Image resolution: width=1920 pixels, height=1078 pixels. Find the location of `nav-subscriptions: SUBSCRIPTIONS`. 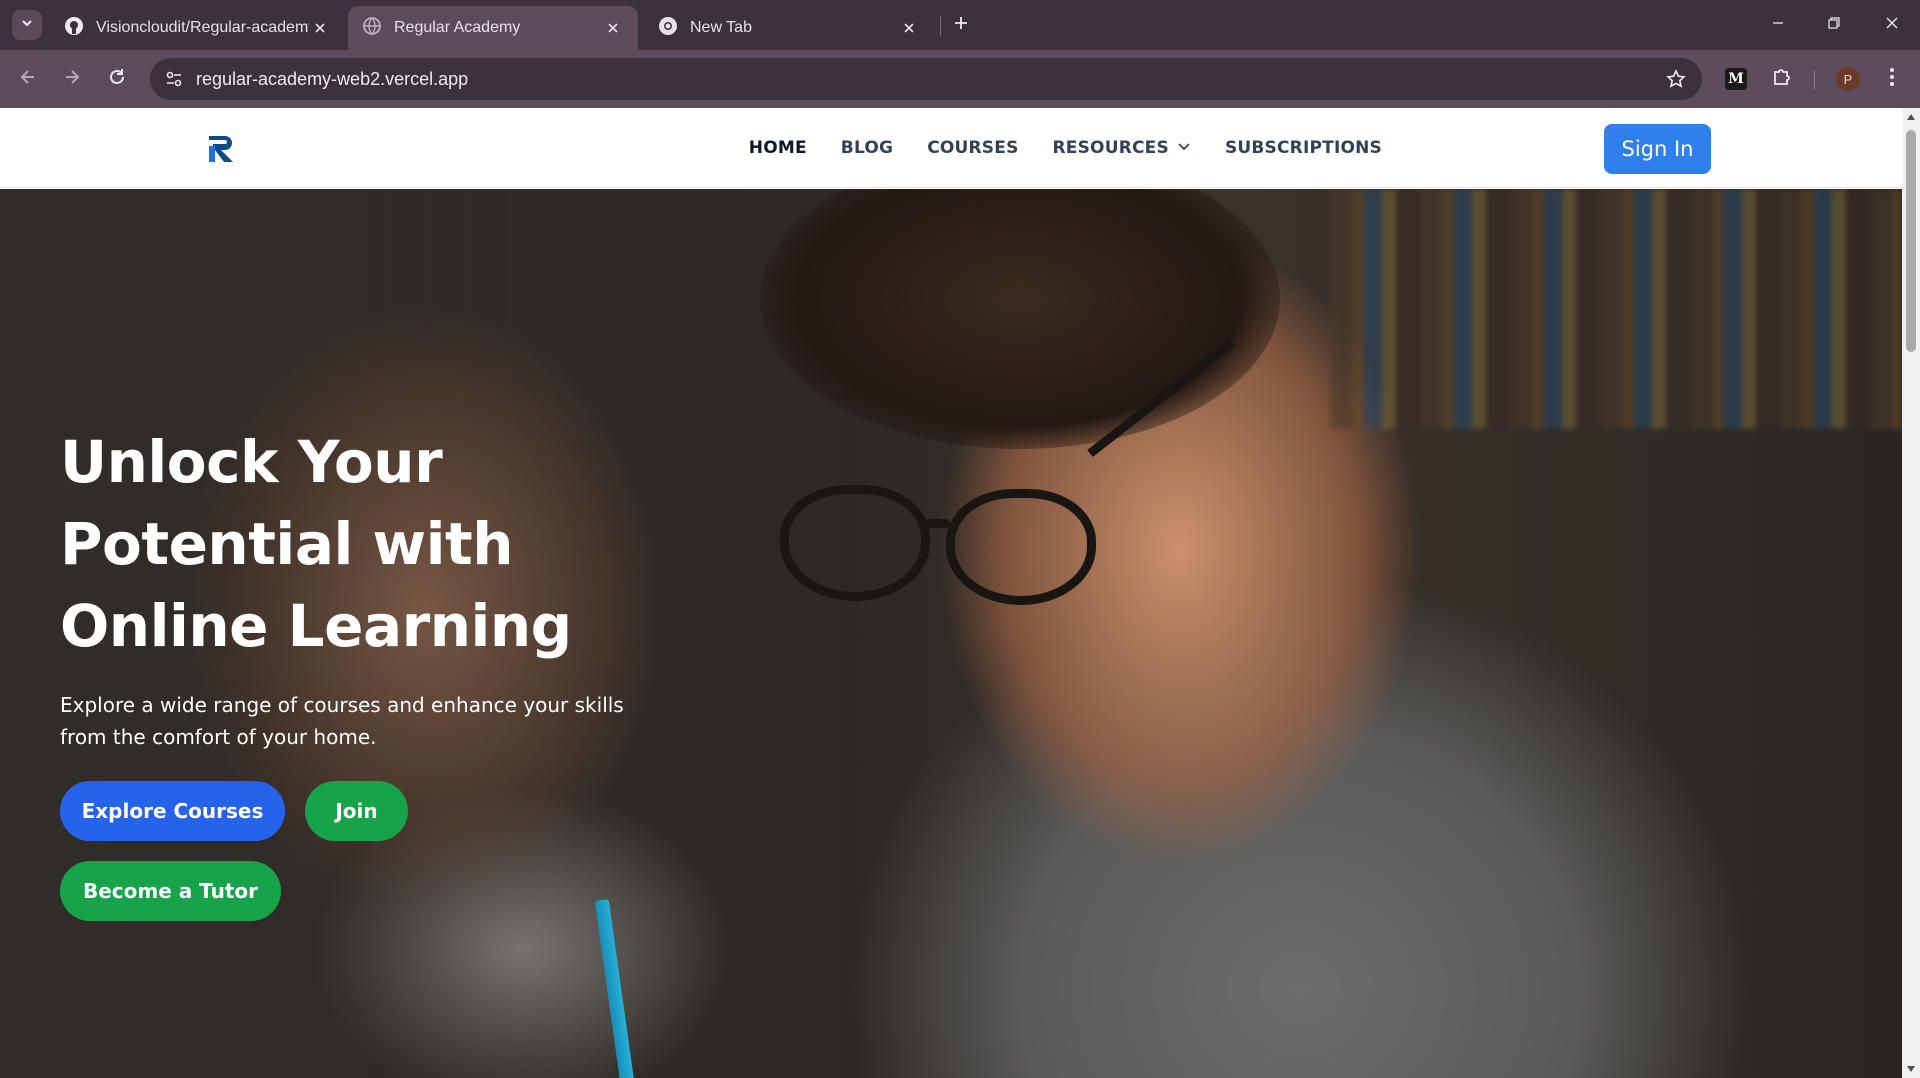

nav-subscriptions: SUBSCRIPTIONS is located at coordinates (1303, 148).